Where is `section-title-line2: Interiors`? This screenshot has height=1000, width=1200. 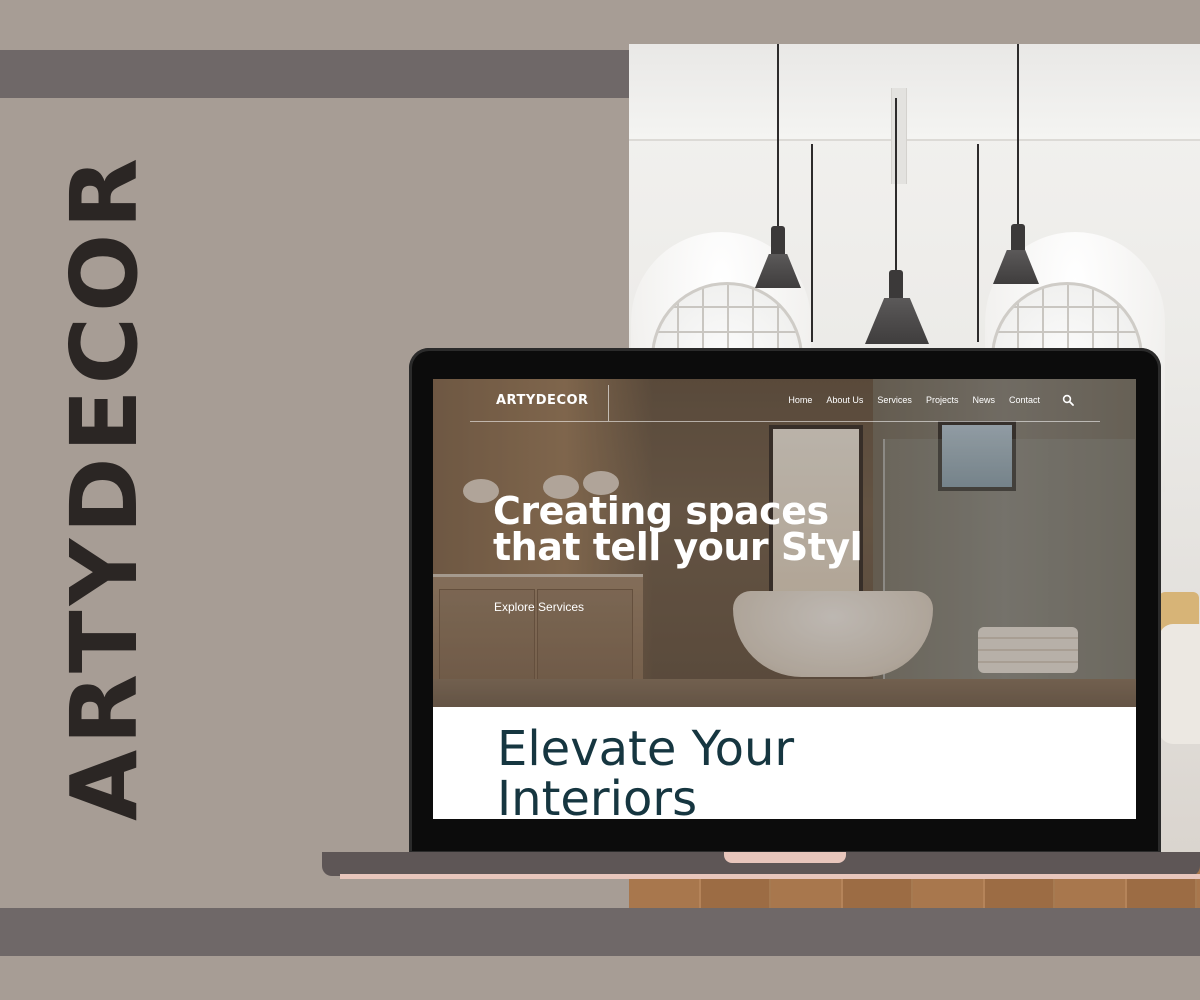 section-title-line2: Interiors is located at coordinates (597, 795).